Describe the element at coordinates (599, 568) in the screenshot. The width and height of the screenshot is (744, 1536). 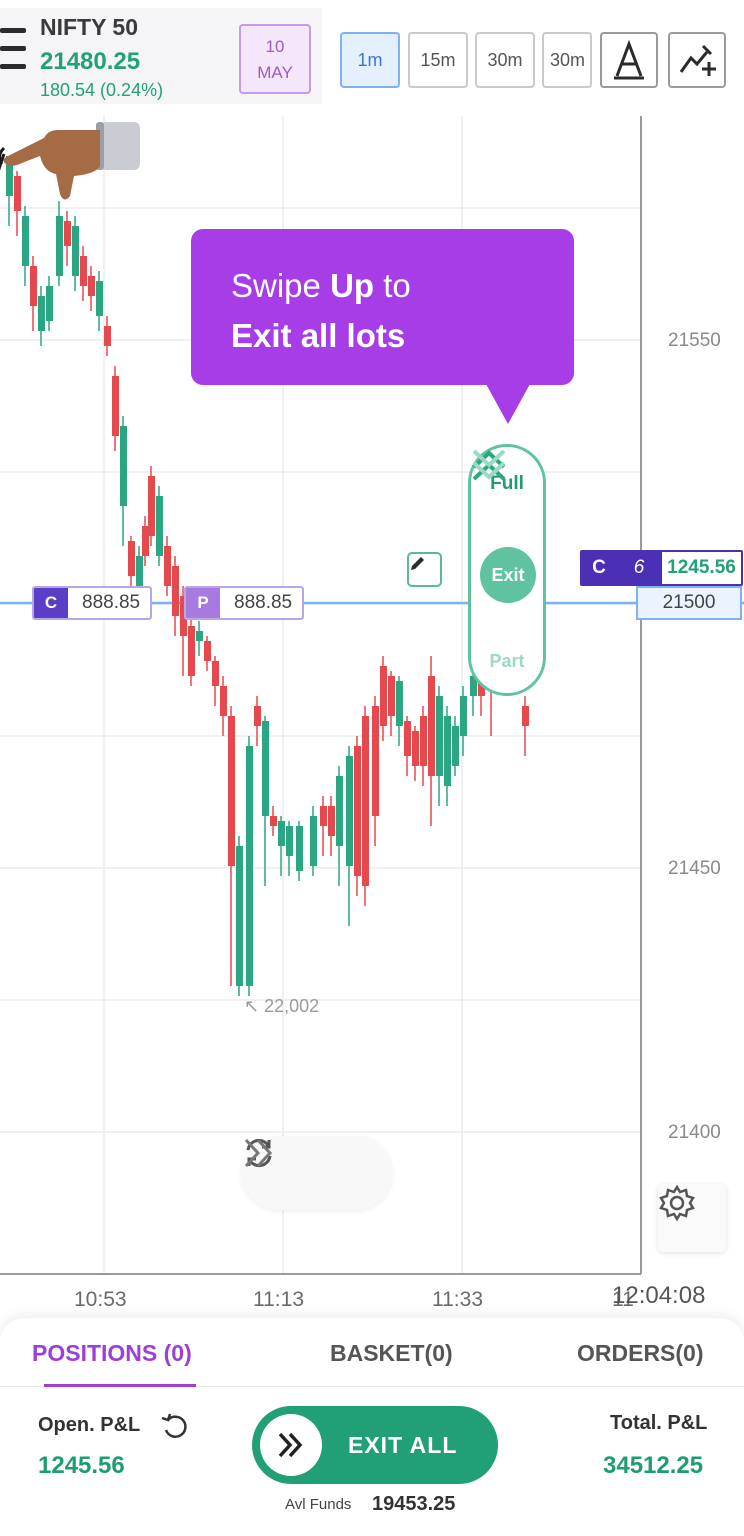
I see `position-side-badge: C` at that location.